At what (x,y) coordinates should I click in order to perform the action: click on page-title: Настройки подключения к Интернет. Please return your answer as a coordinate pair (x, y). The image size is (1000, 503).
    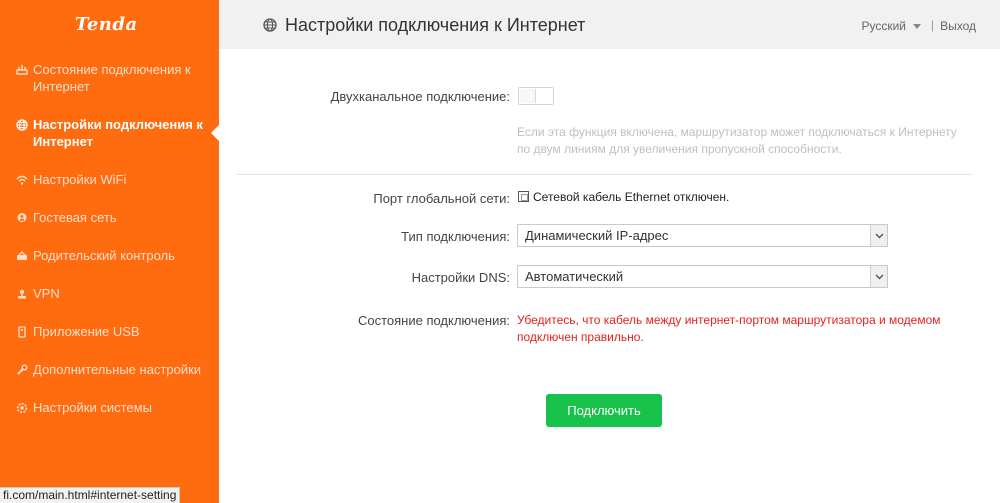
    Looking at the image, I should click on (435, 25).